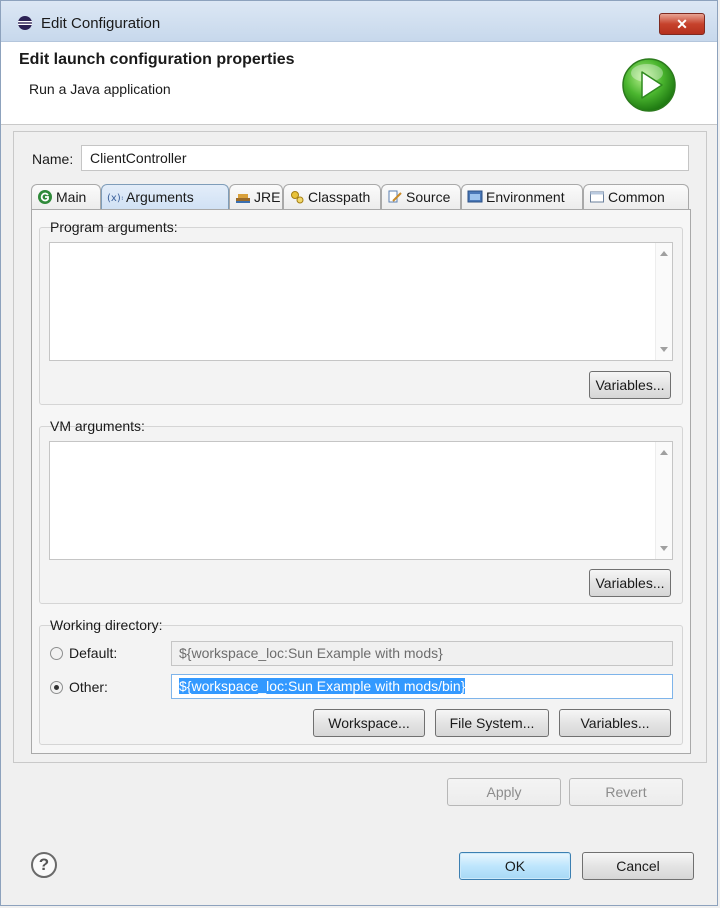 The height and width of the screenshot is (908, 720). I want to click on tab-environment-label: Environment, so click(525, 197).